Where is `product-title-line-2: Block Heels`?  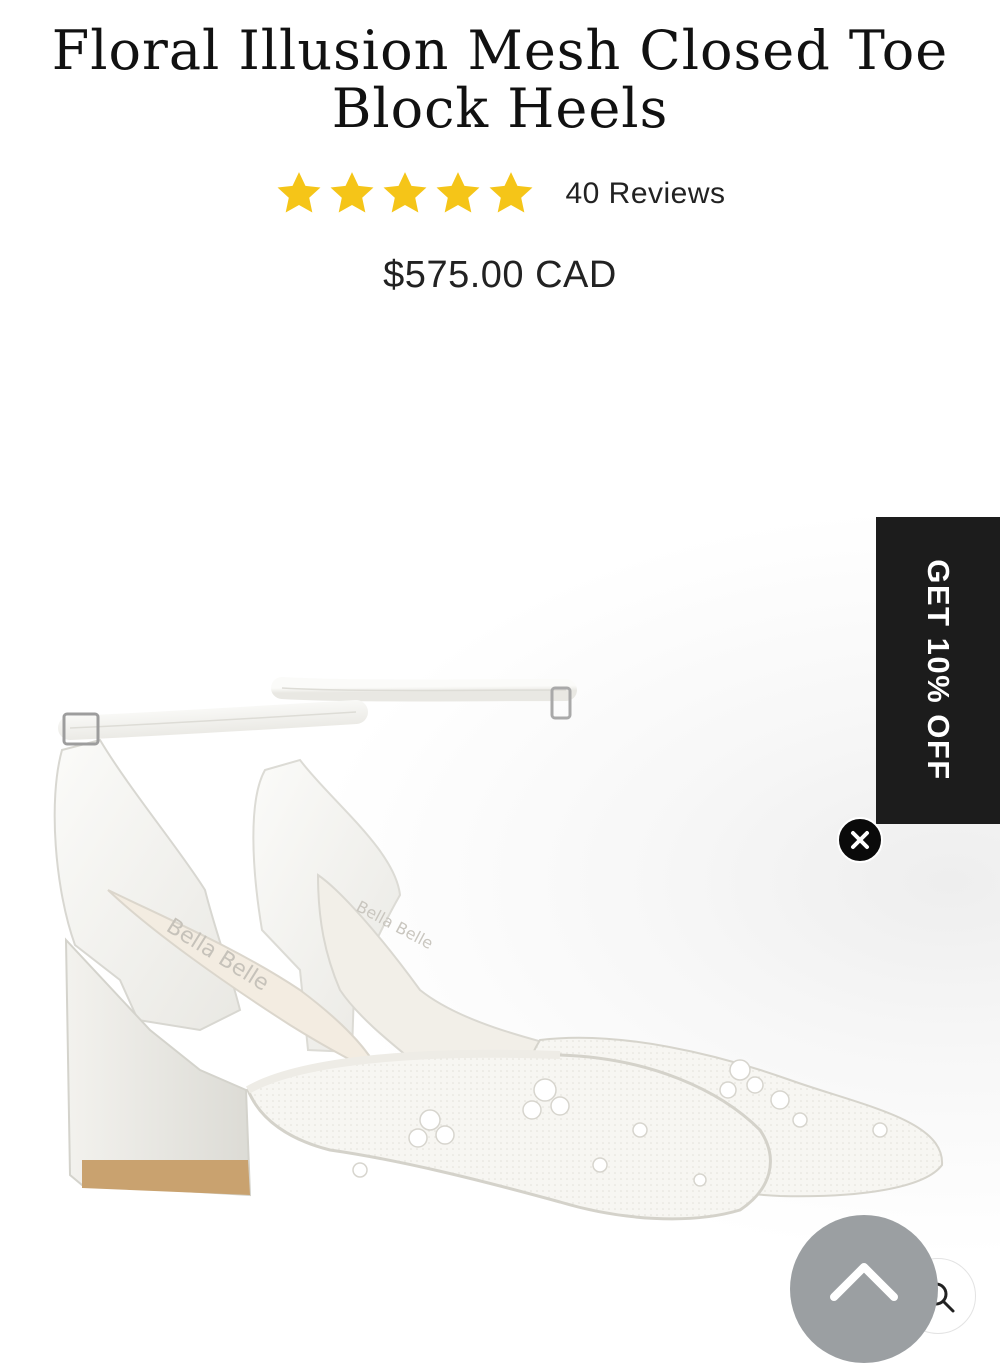
product-title-line-2: Block Heels is located at coordinates (500, 108).